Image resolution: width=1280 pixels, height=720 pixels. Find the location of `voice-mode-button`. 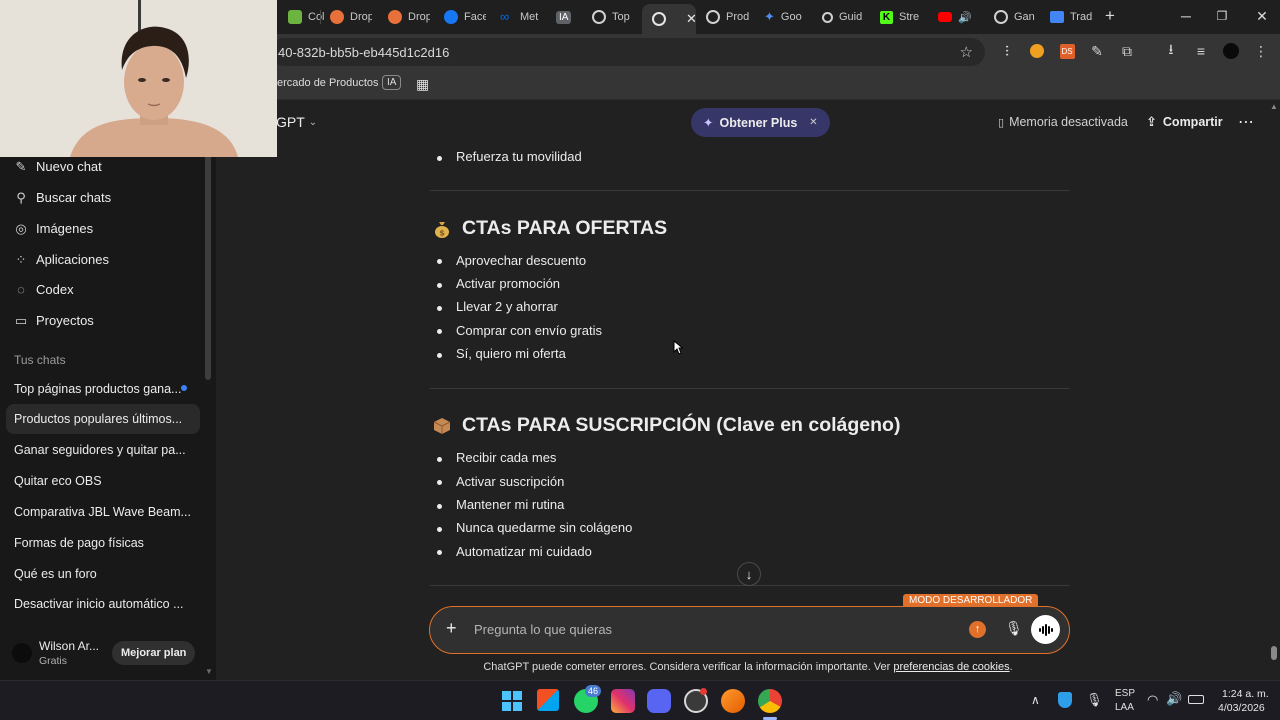

voice-mode-button is located at coordinates (1045, 629).